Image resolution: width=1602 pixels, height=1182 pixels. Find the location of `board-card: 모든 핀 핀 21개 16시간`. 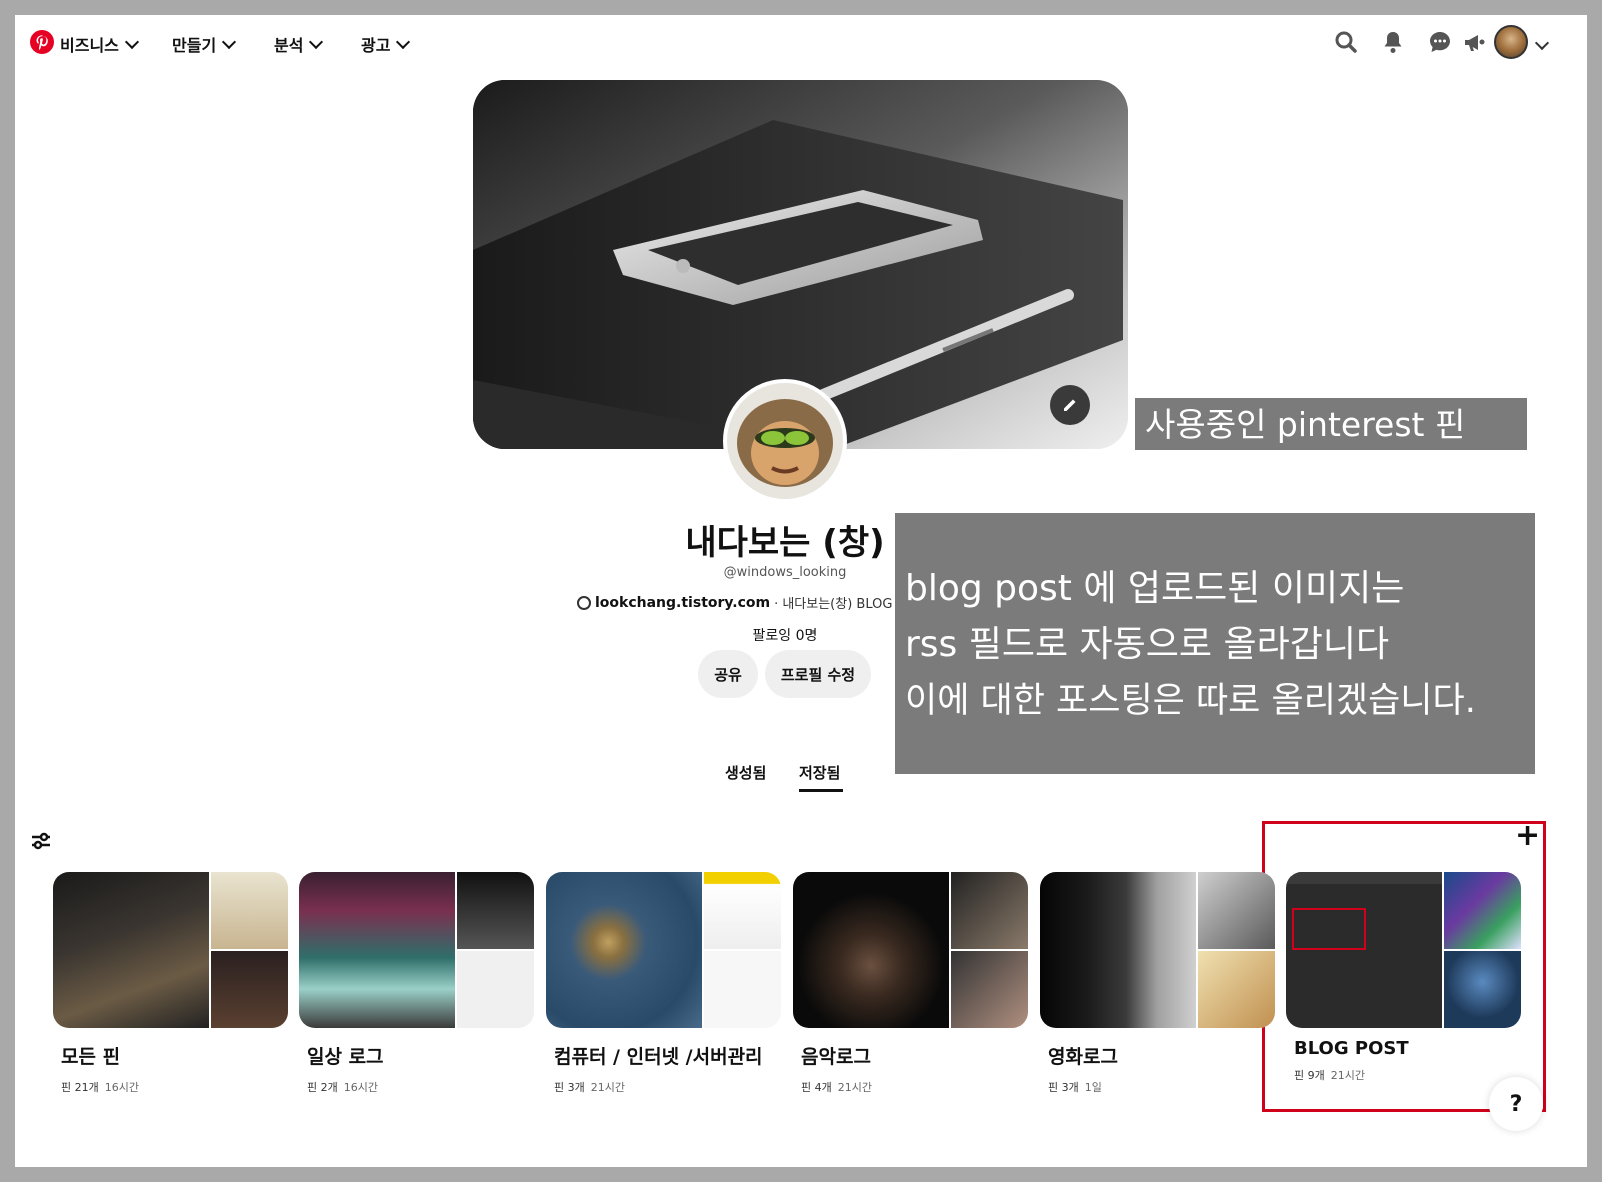

board-card: 모든 핀 핀 21개 16시간 is located at coordinates (170, 983).